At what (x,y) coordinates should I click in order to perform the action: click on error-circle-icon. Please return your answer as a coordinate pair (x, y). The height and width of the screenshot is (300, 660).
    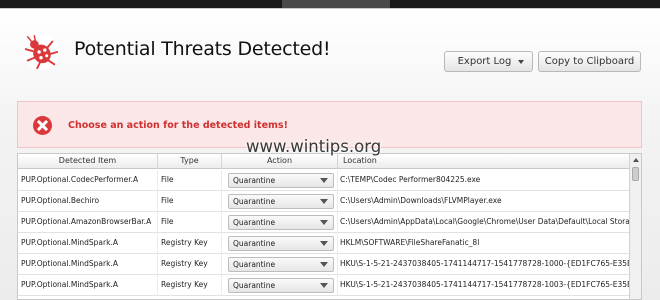
    Looking at the image, I should click on (42, 125).